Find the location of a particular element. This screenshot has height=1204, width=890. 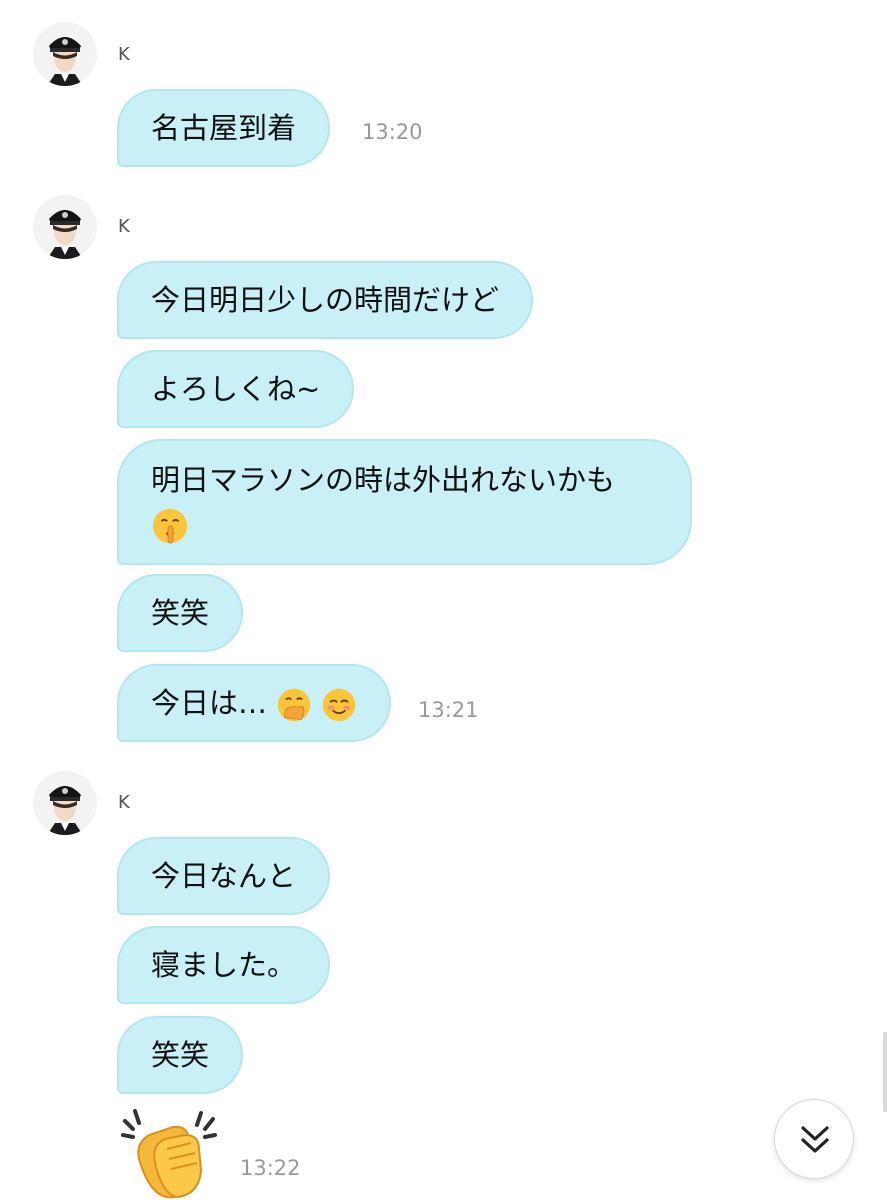

message-bubble: 名古屋到着 is located at coordinates (224, 128).